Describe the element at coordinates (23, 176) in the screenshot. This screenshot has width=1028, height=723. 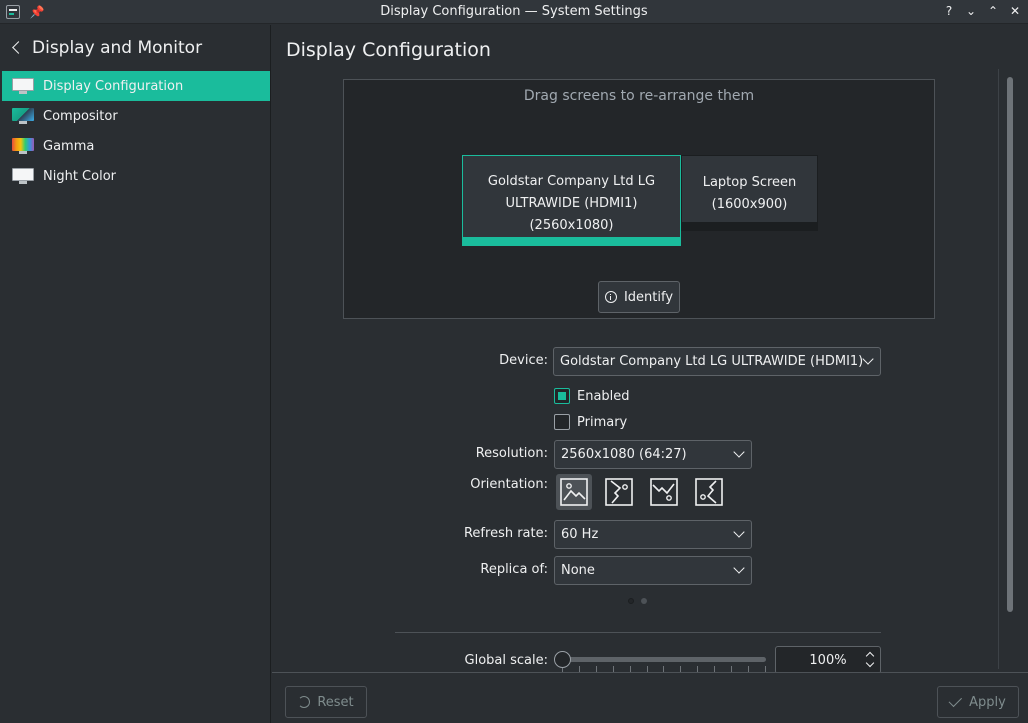
I see `night-color-icon` at that location.